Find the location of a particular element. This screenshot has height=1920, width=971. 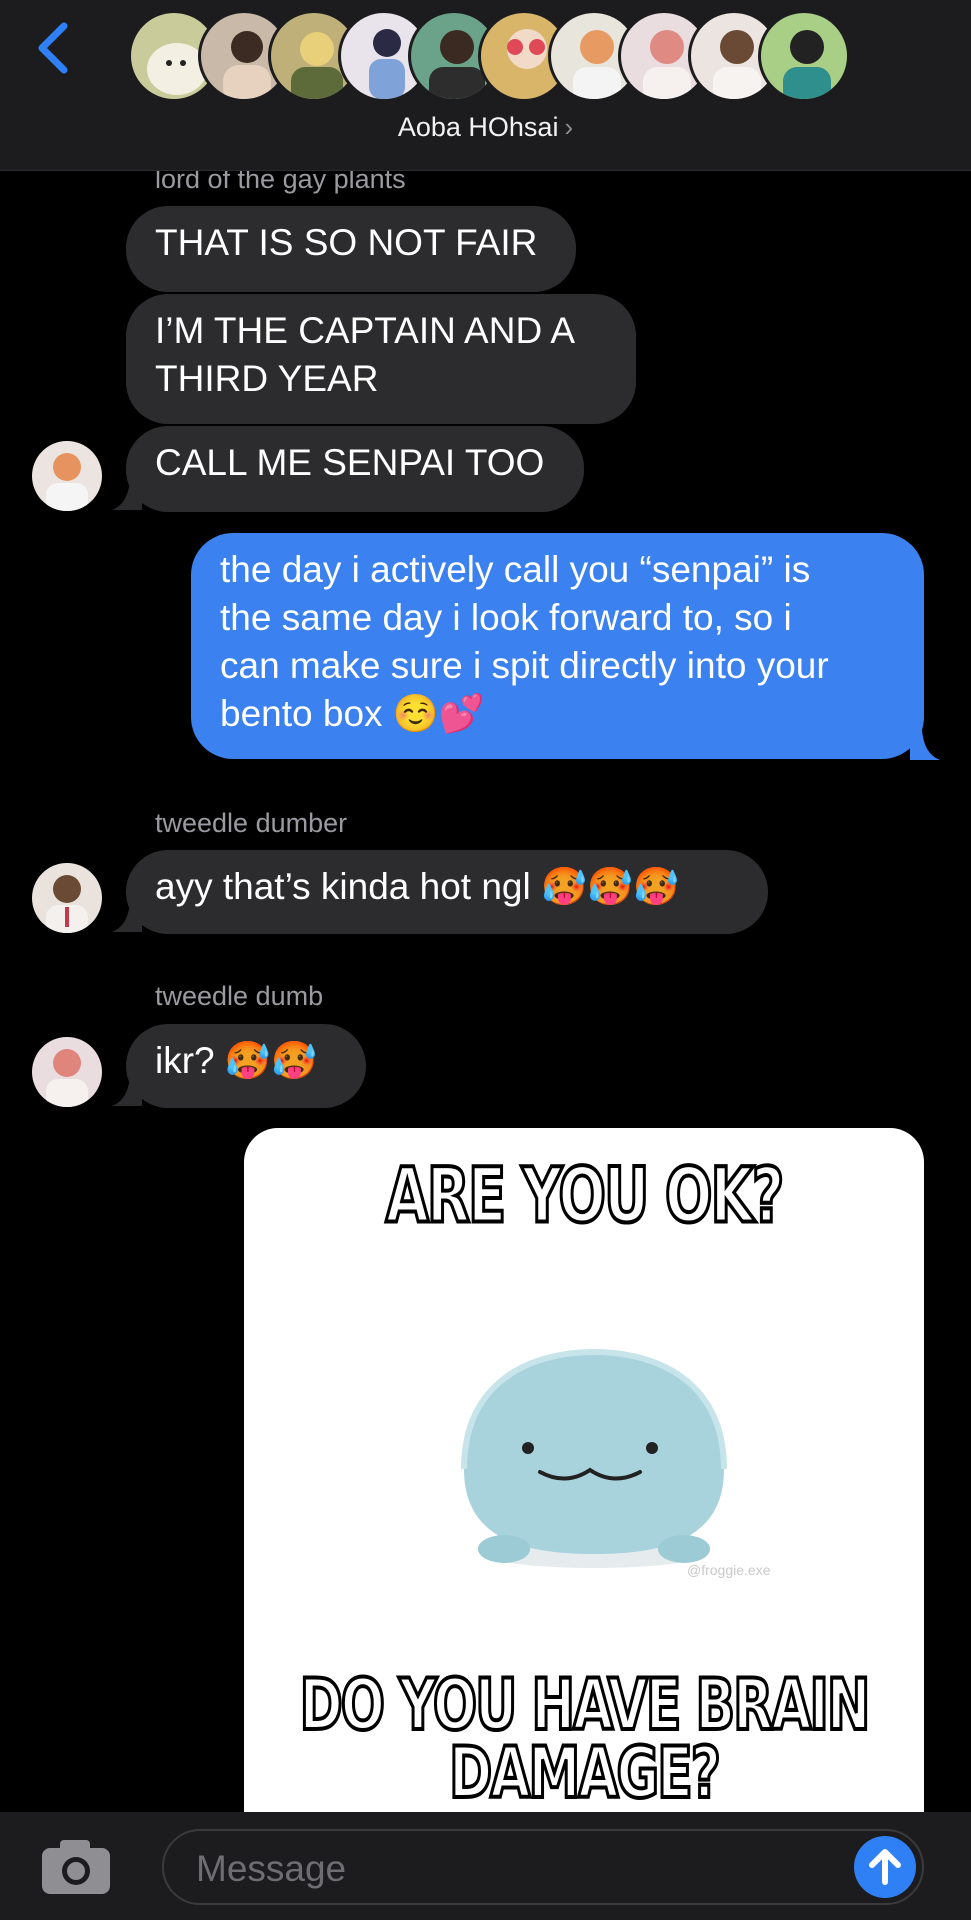

meme-bottom-text: DAMAGE? is located at coordinates (585, 1773).